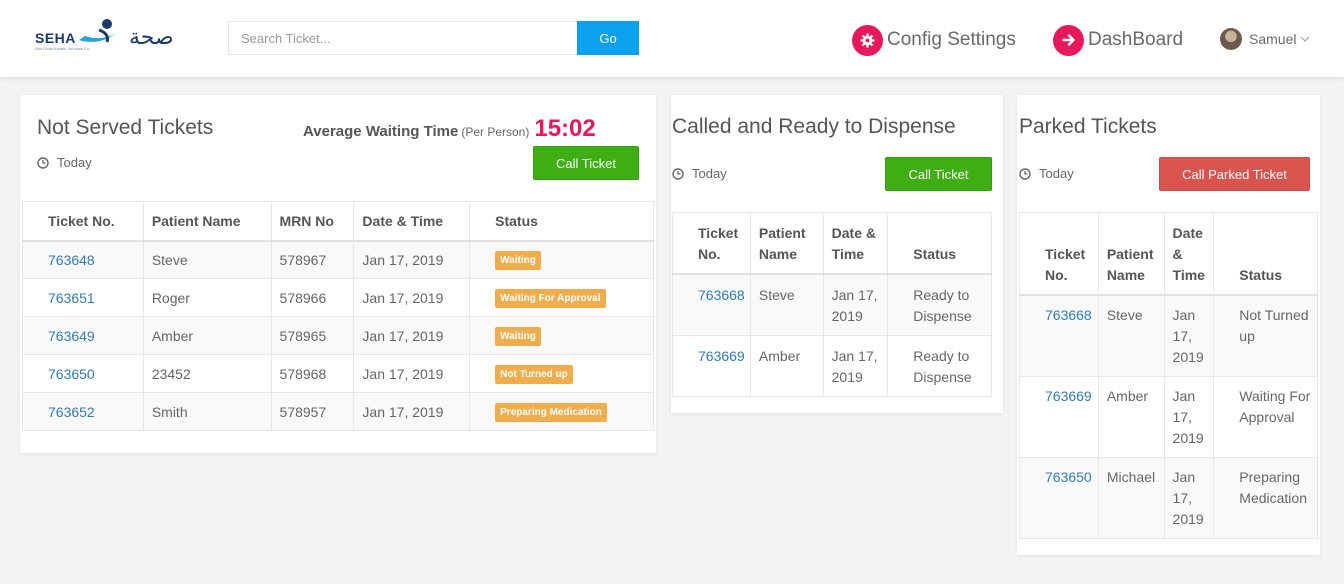 The height and width of the screenshot is (584, 1344). What do you see at coordinates (1068, 40) in the screenshot?
I see `arrow-right-circle-icon` at bounding box center [1068, 40].